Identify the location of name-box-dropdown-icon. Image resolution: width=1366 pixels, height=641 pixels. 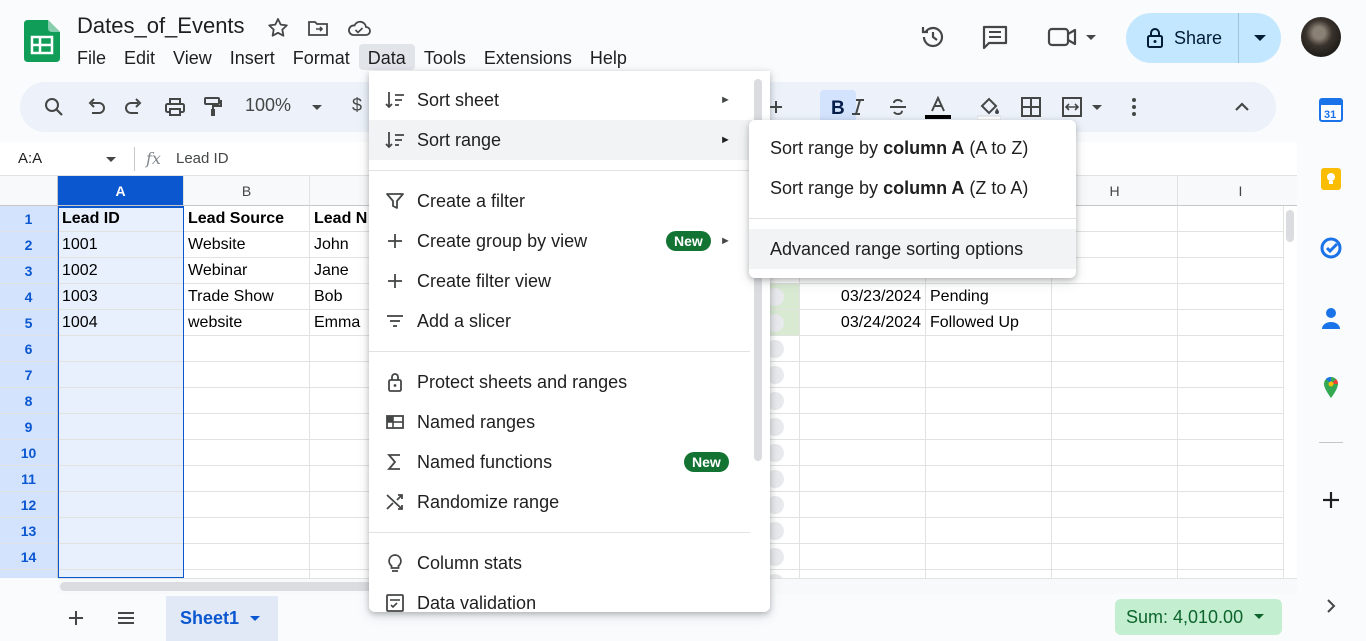
(111, 159).